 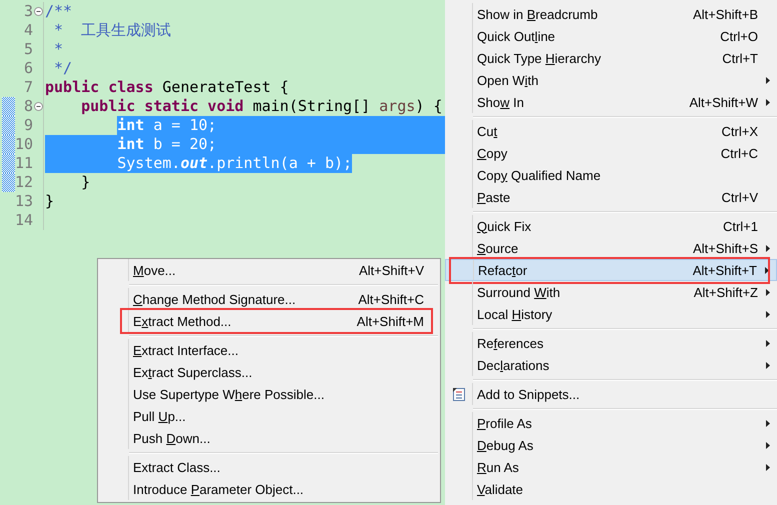 What do you see at coordinates (390, 321) in the screenshot?
I see `shortcut-label: Alt+Shift+M` at bounding box center [390, 321].